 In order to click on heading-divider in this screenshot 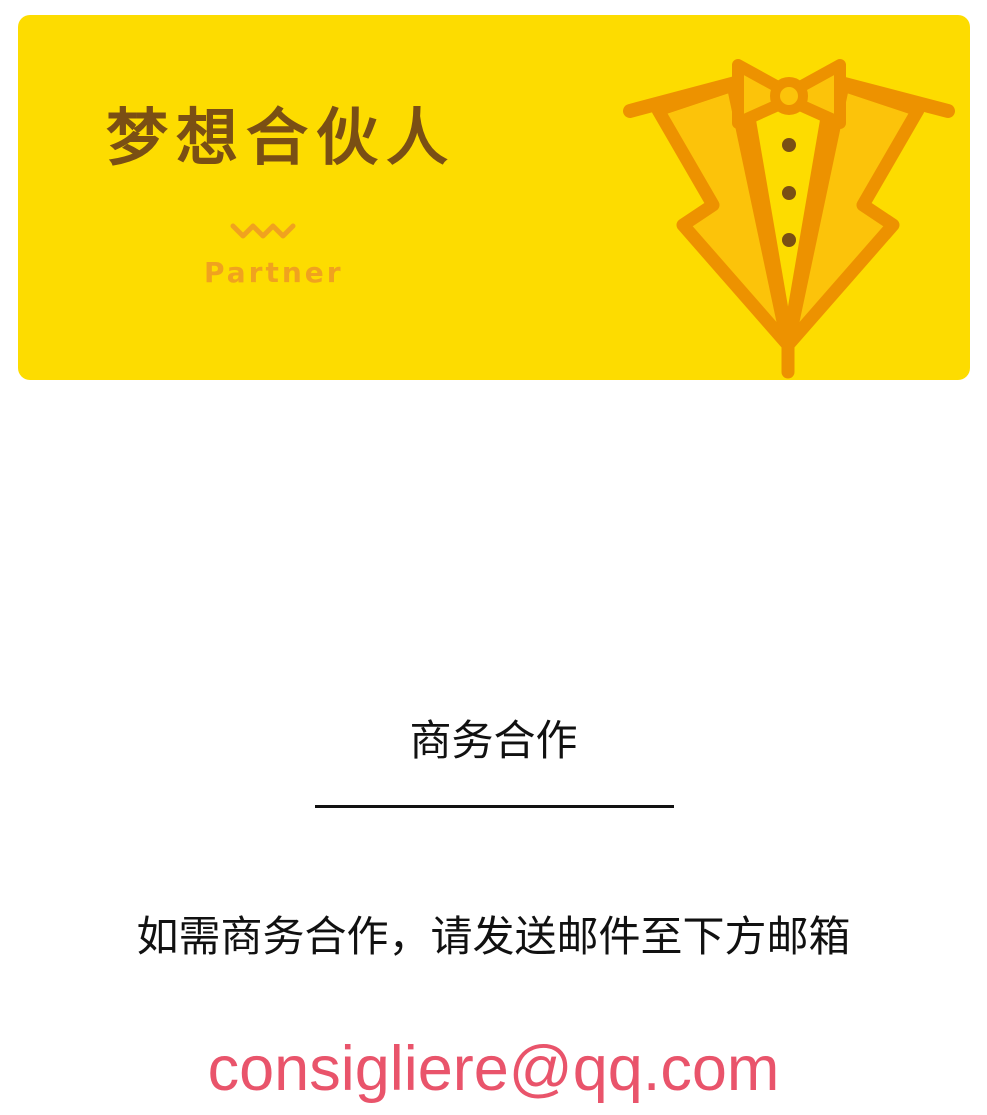, I will do `click(494, 806)`.